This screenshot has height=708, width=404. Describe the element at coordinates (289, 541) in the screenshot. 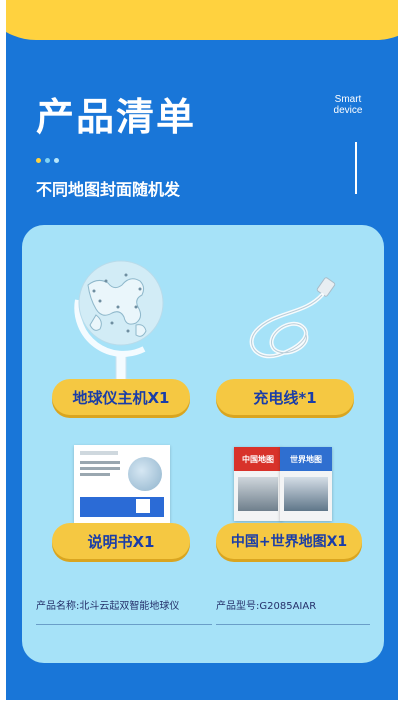

I see `item-maps-label: 中国+世界地图X1` at that location.